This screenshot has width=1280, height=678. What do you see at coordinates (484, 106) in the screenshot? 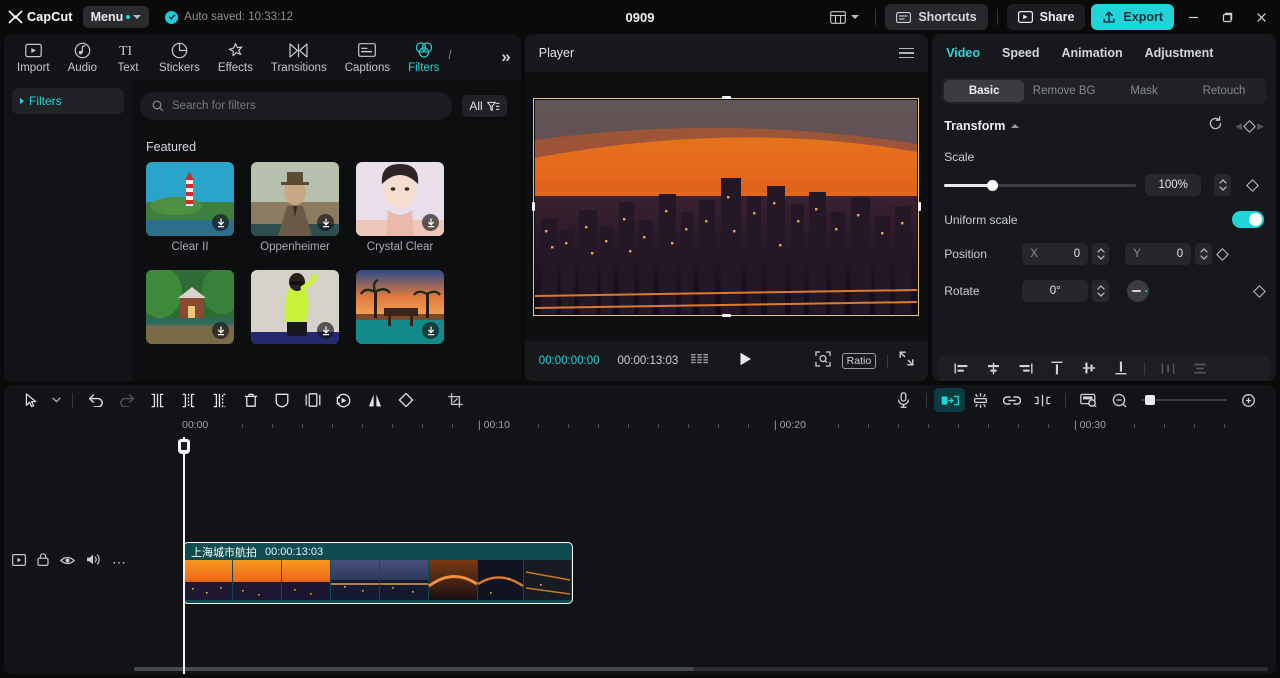
I see `filter-all-button: All` at bounding box center [484, 106].